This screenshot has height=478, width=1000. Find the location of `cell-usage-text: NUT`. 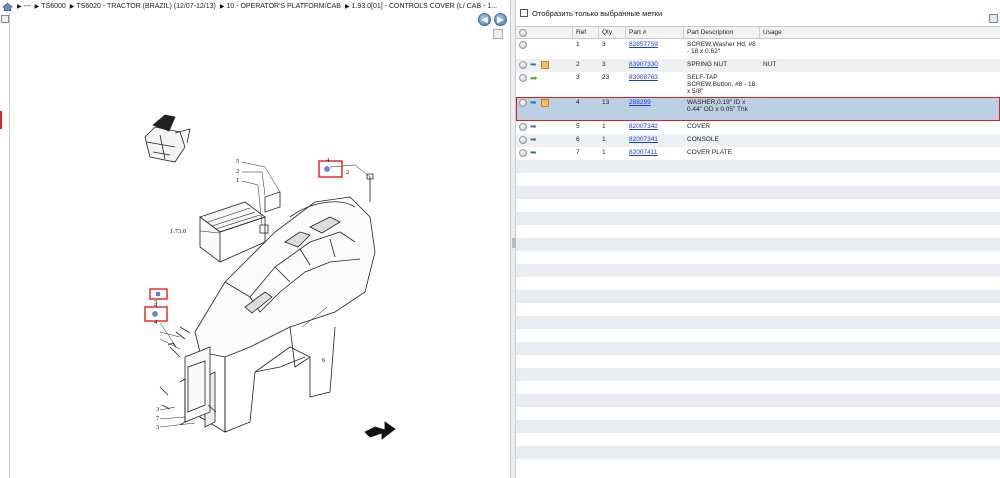

cell-usage-text: NUT is located at coordinates (770, 64).